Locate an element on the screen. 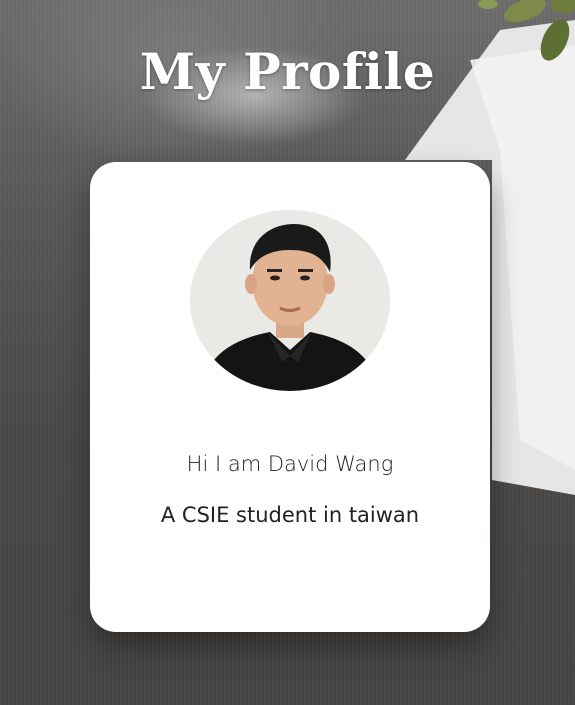 Image resolution: width=575 pixels, height=705 pixels. page-title: My Profile is located at coordinates (287, 71).